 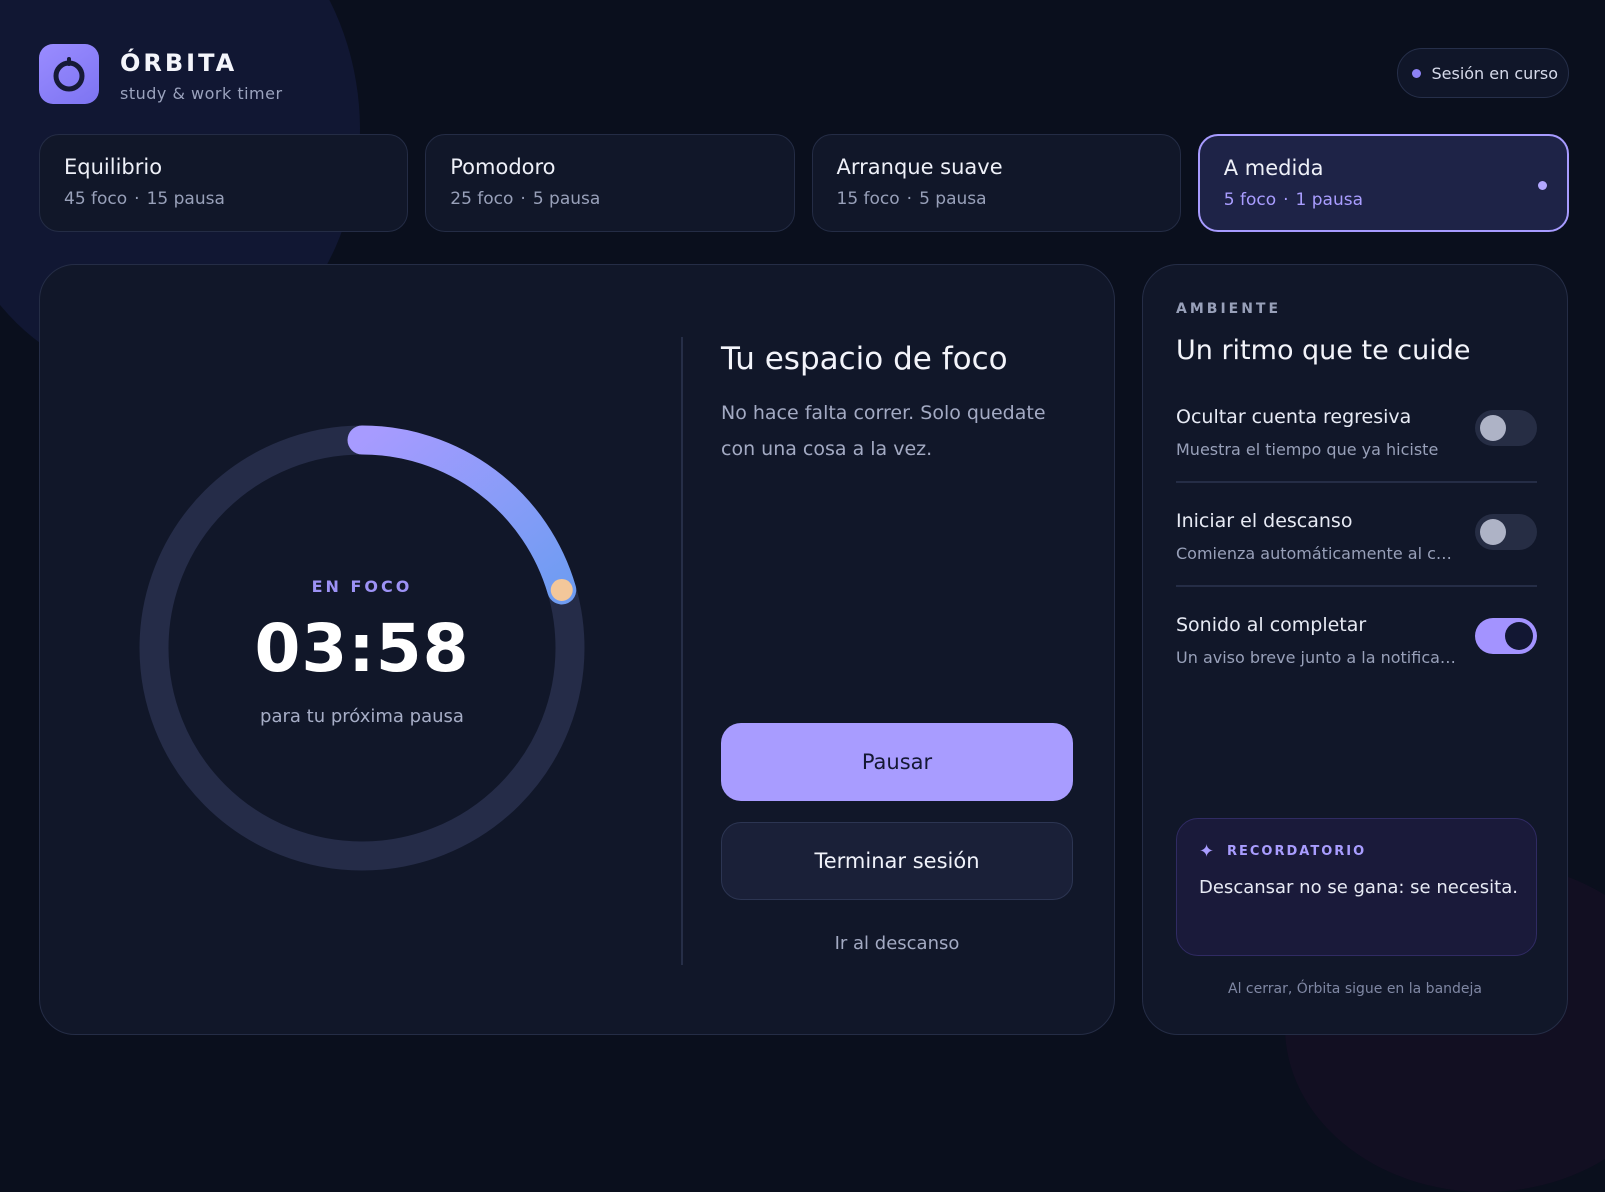 I want to click on preset-durations: 45 foco · 15 pausa, so click(x=223, y=199).